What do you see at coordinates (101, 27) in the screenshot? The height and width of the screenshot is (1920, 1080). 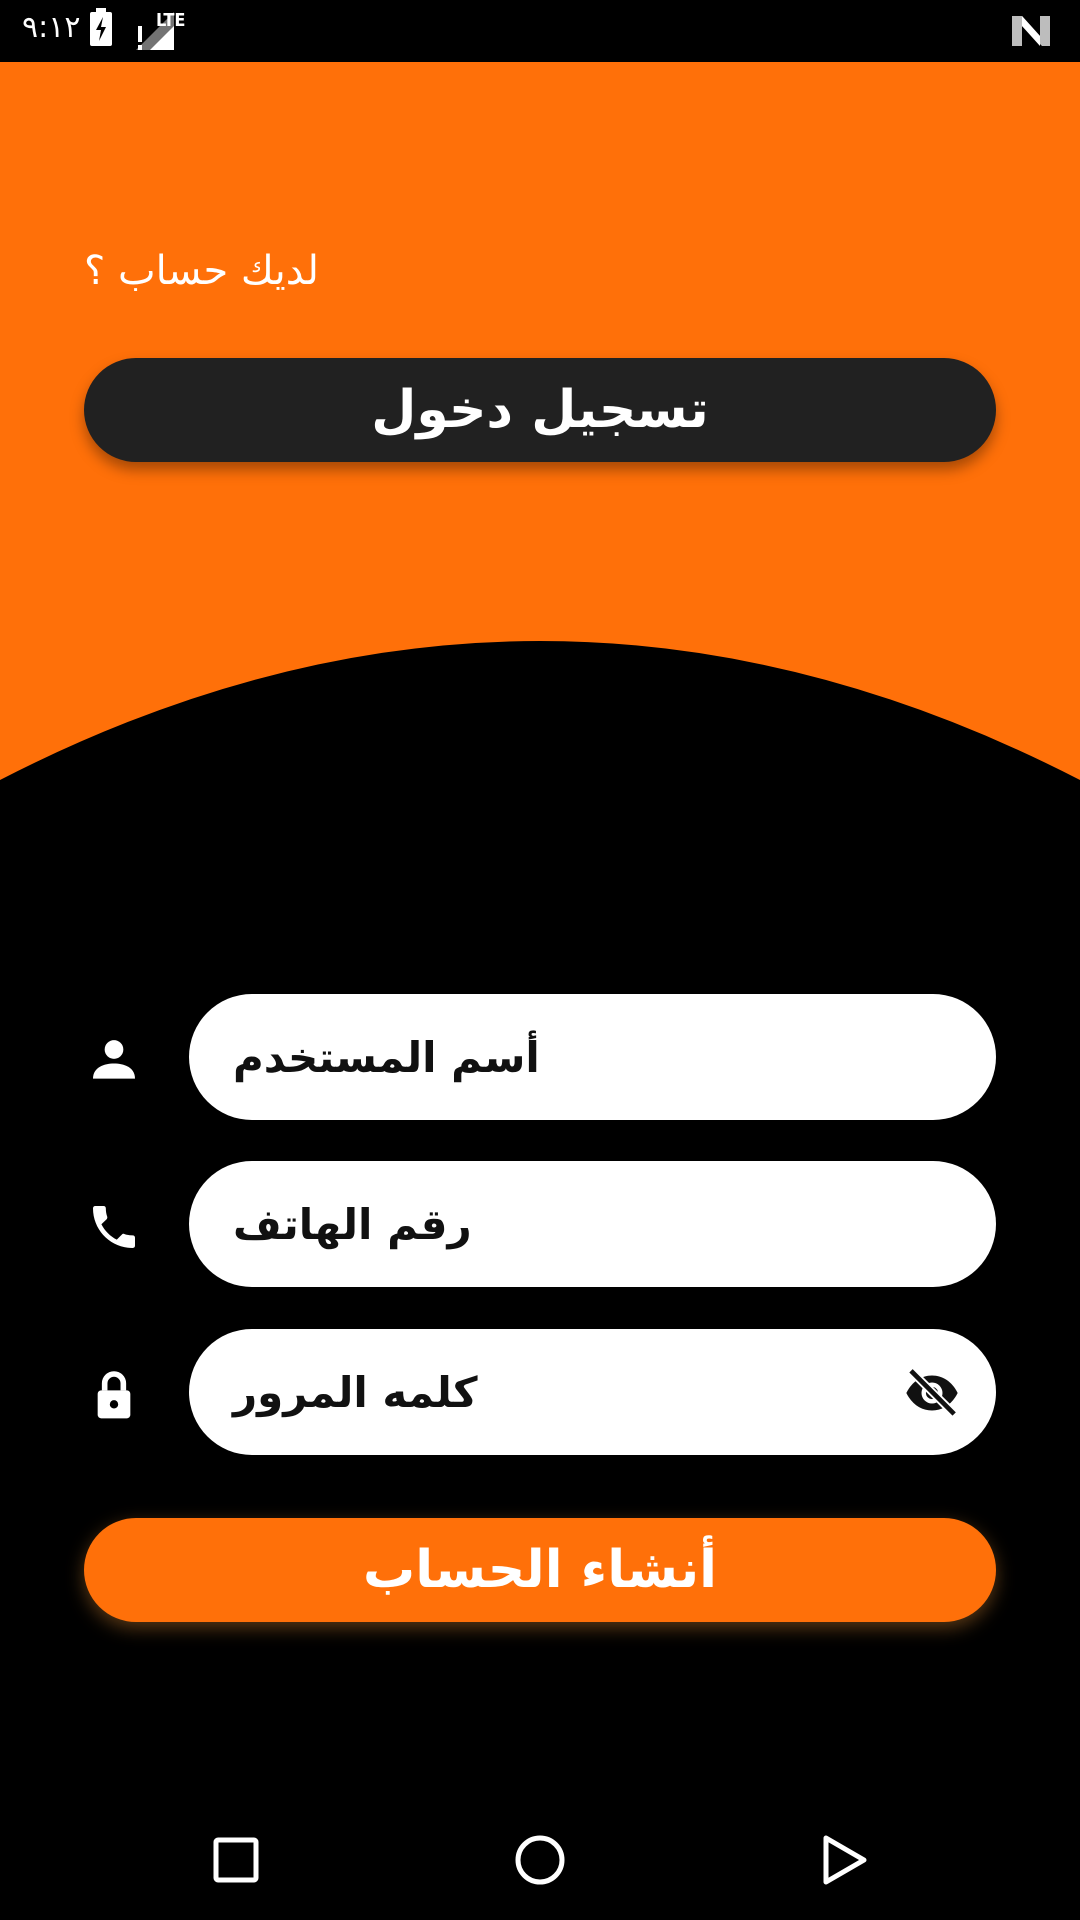 I see `battery-charging-icon` at bounding box center [101, 27].